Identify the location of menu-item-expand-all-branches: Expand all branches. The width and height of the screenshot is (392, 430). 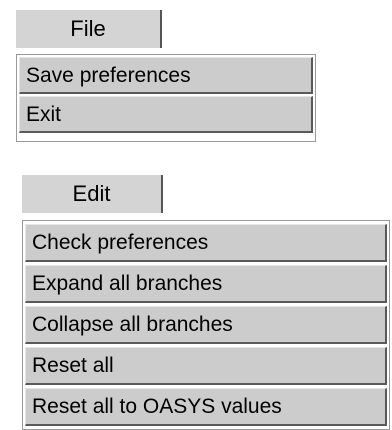
(206, 284).